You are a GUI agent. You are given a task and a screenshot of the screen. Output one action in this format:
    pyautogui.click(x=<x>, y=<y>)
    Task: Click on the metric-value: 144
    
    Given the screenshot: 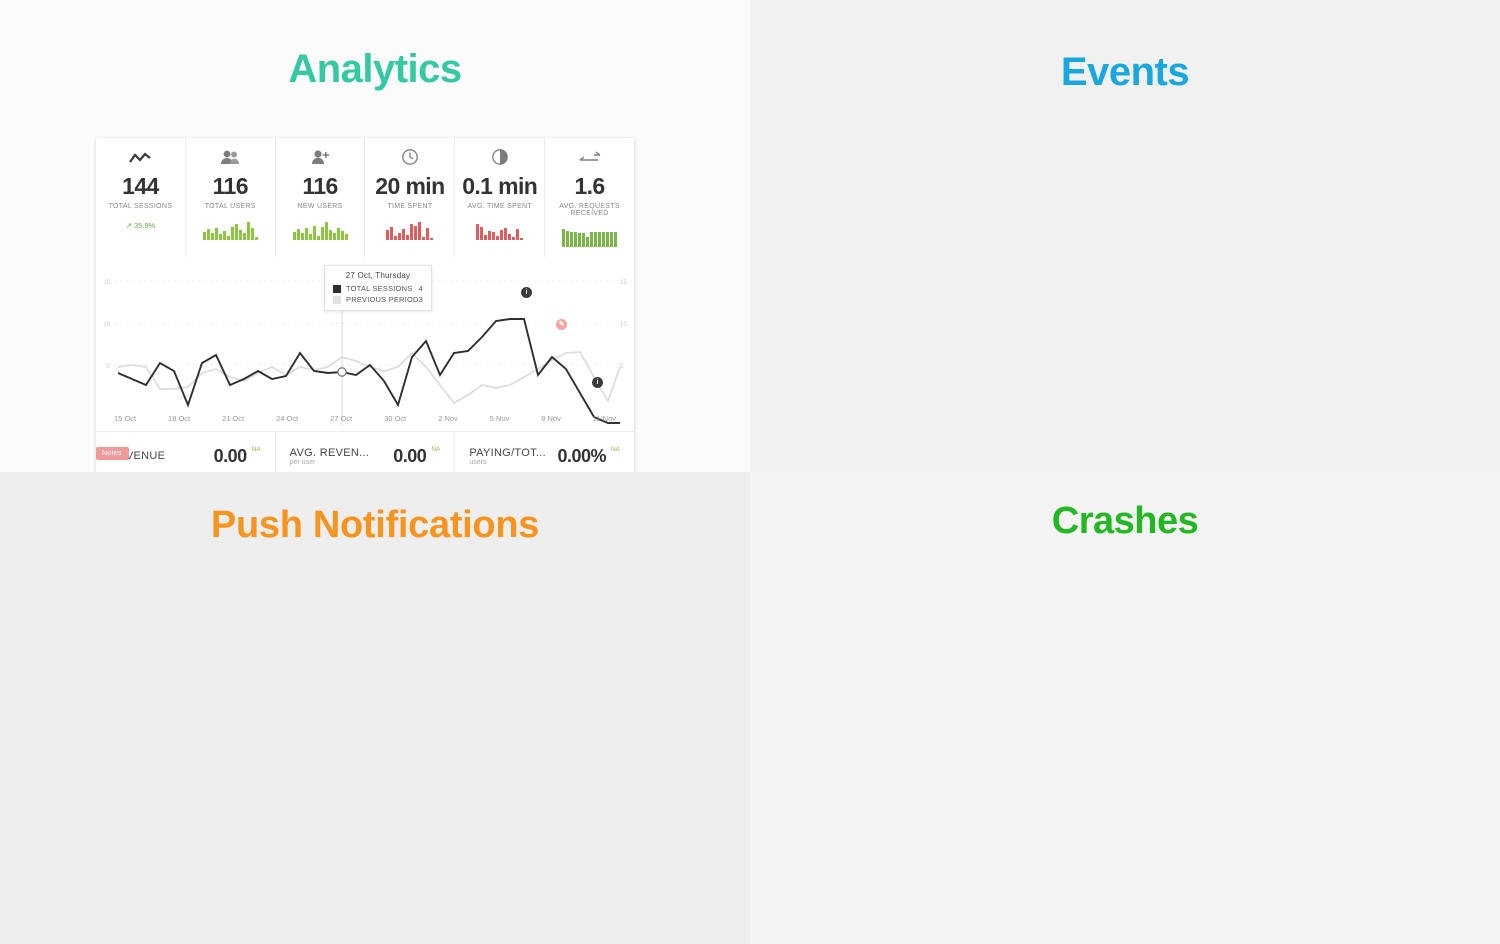 What is the action you would take?
    pyautogui.click(x=140, y=186)
    